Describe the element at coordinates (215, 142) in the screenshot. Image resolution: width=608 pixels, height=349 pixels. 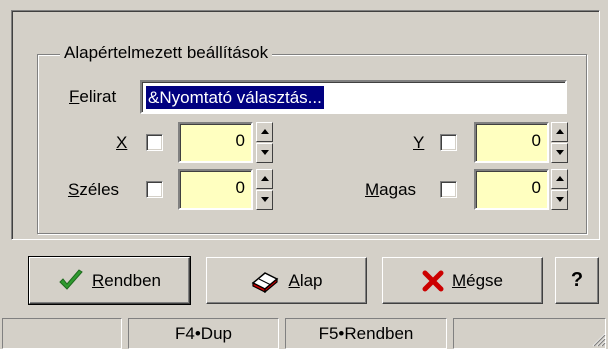
I see `x-value-input: 0` at that location.